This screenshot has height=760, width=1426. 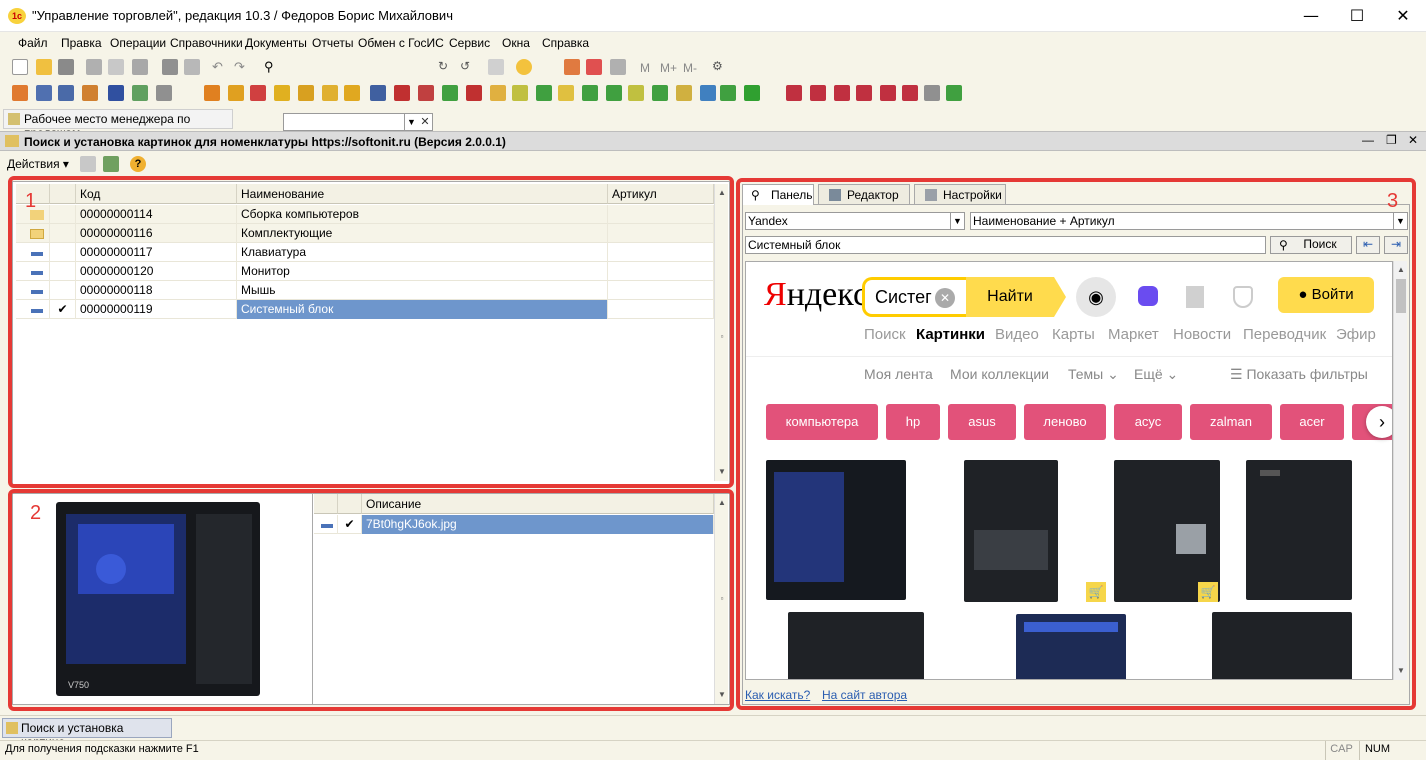 I want to click on load-icon, so click(x=88, y=164).